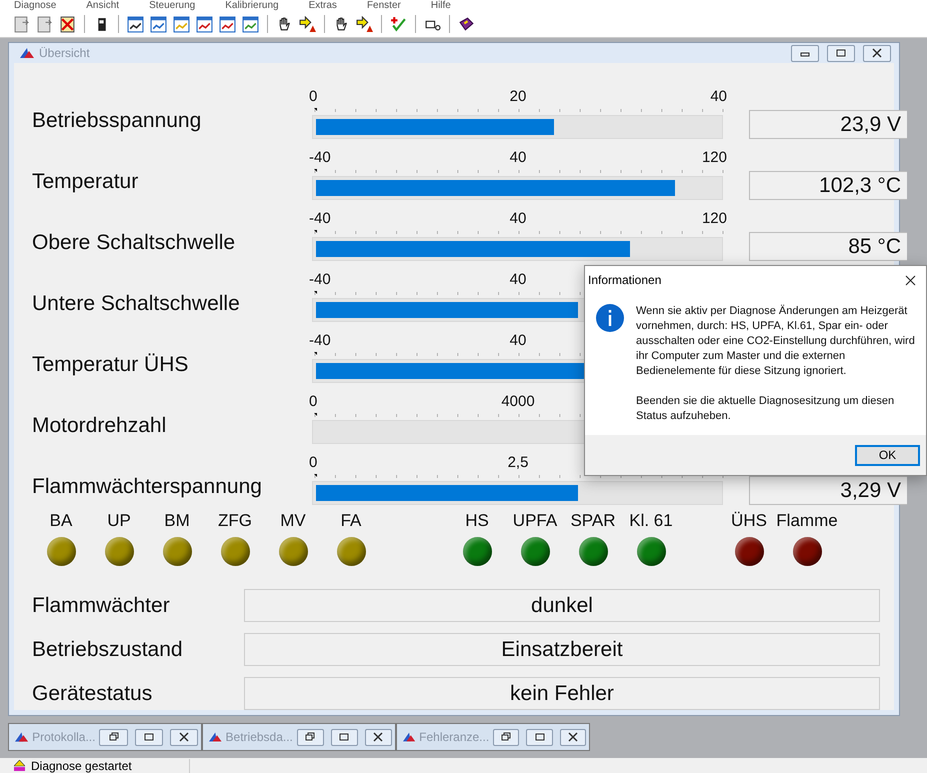 This screenshot has width=927, height=773. I want to click on gauge-label: Temperatur ÜHS, so click(111, 365).